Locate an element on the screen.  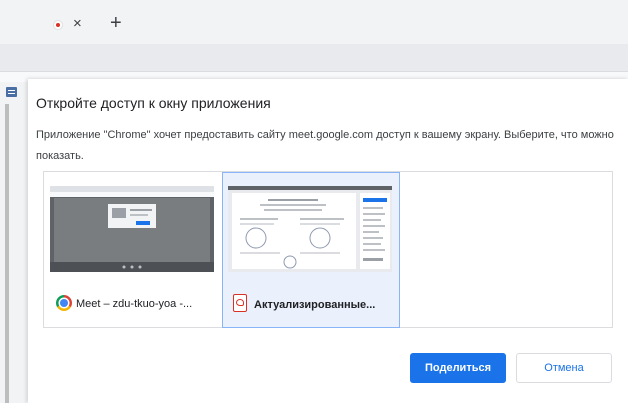
left-gutter is located at coordinates (13, 242).